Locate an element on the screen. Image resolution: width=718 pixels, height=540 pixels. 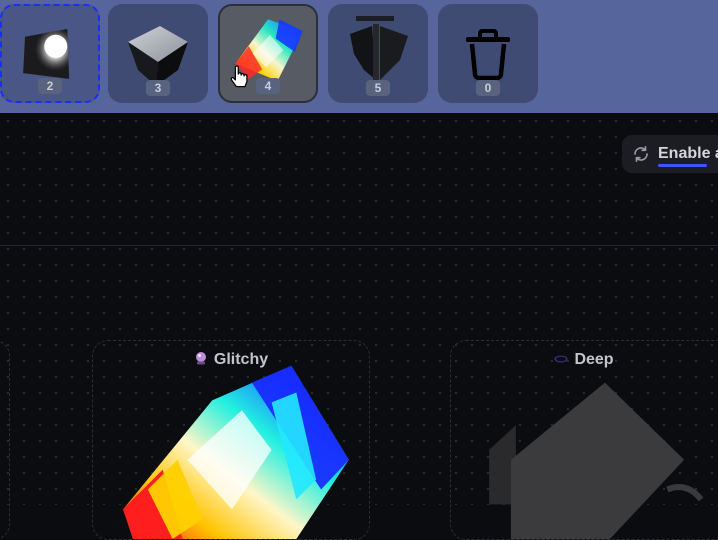
card-glitchy: Glitchy is located at coordinates (231, 440).